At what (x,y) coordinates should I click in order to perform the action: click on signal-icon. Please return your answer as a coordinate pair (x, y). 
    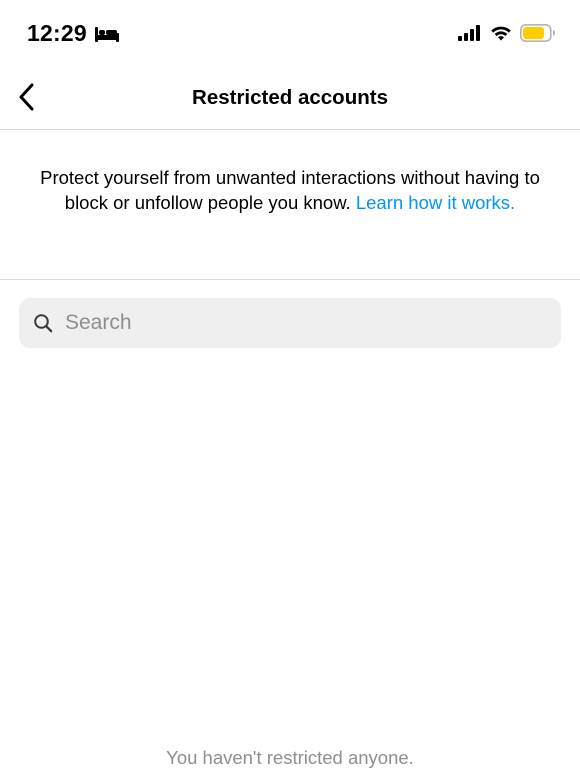
    Looking at the image, I should click on (469, 33).